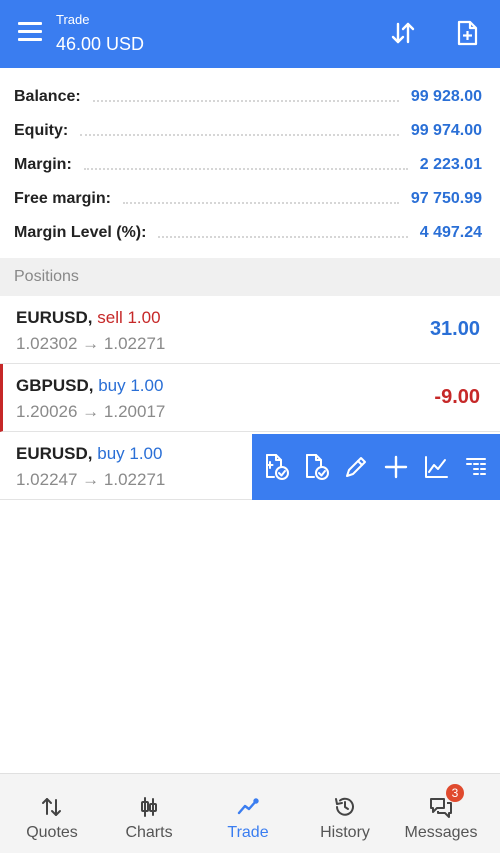 The height and width of the screenshot is (853, 500). What do you see at coordinates (450, 164) in the screenshot?
I see `summary-value: 2 223.01` at bounding box center [450, 164].